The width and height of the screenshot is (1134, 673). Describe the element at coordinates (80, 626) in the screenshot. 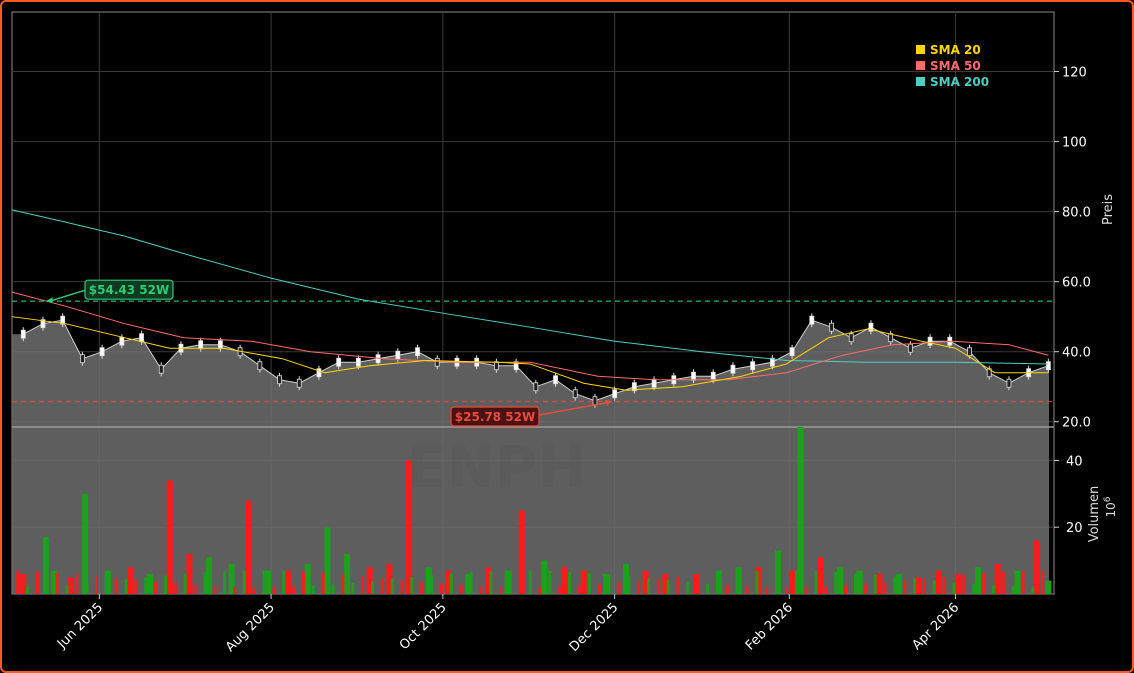

I see `x-tick-label: Jun 2025` at that location.